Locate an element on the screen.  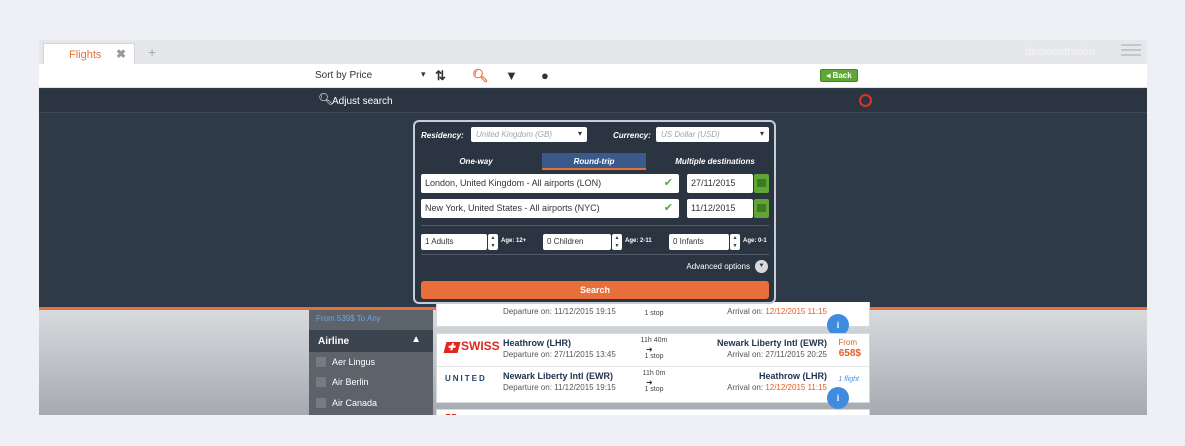
sort-order-icon: ⇅ is located at coordinates (440, 76).